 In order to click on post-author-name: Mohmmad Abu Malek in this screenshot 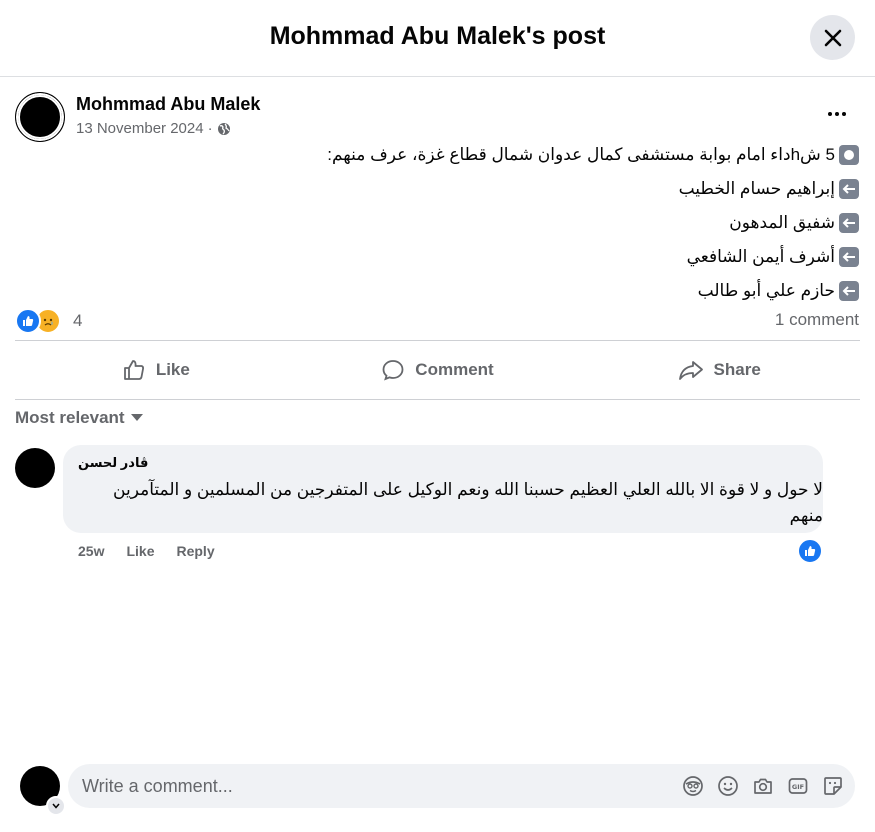, I will do `click(168, 104)`.